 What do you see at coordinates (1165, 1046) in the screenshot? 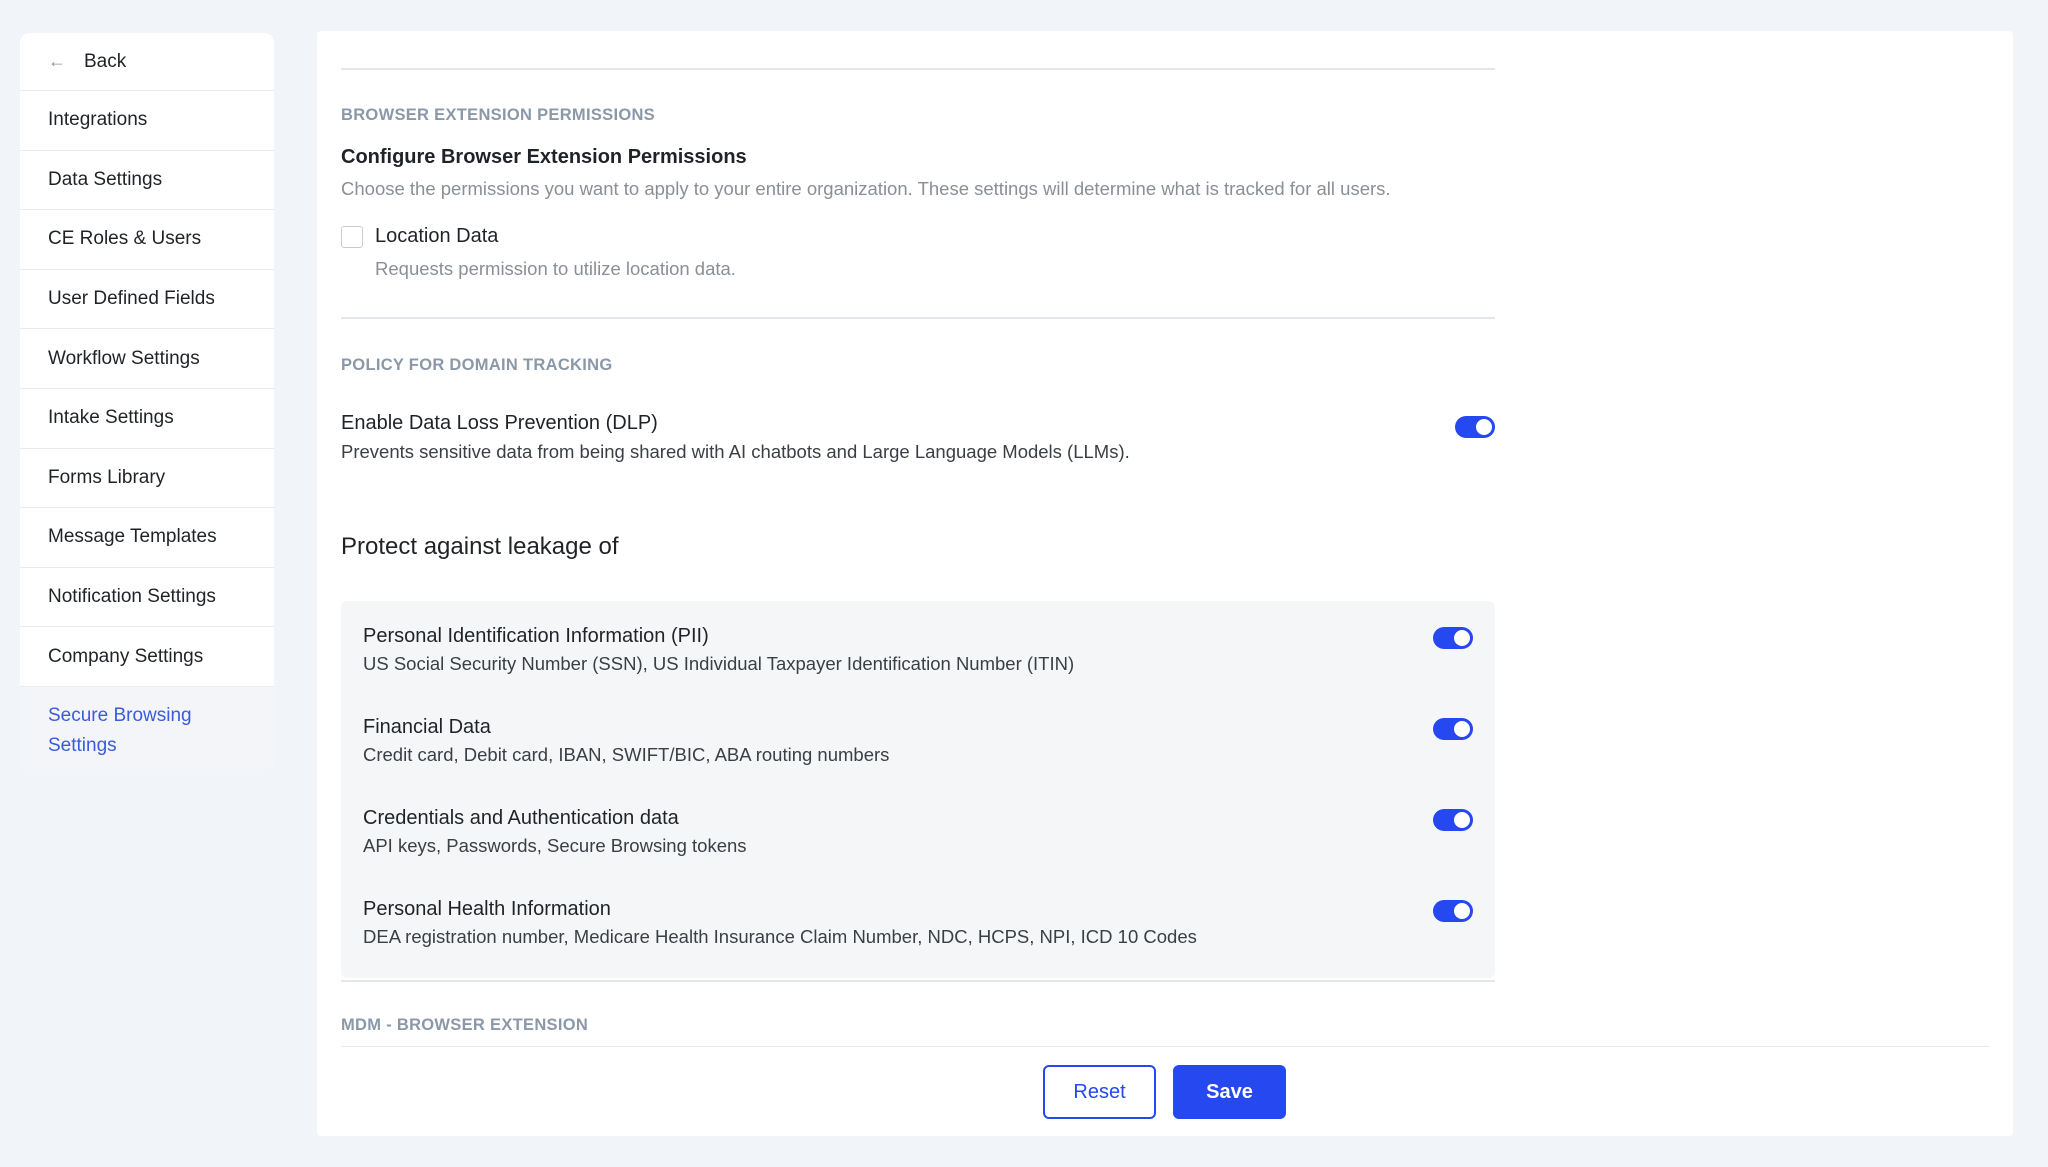
I see `footer-divider` at bounding box center [1165, 1046].